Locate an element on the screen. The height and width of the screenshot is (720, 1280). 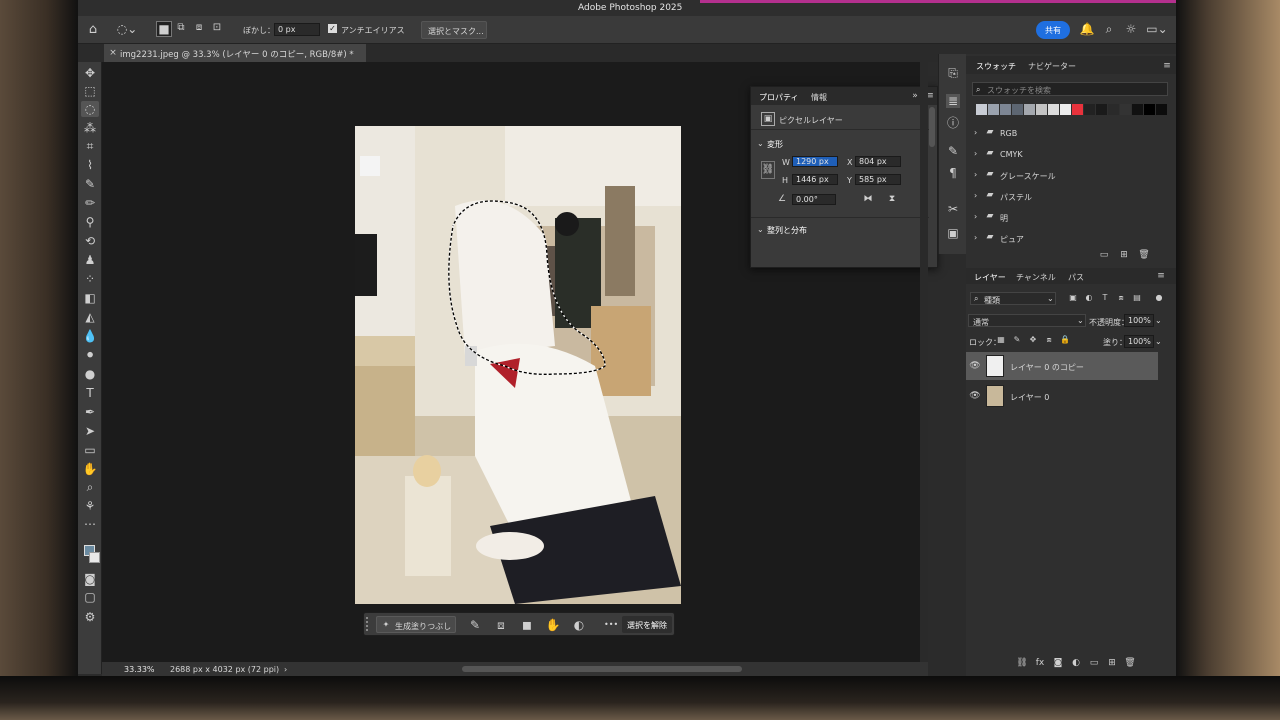
adjustment-layer-icon: ◐ is located at coordinates (1076, 663).